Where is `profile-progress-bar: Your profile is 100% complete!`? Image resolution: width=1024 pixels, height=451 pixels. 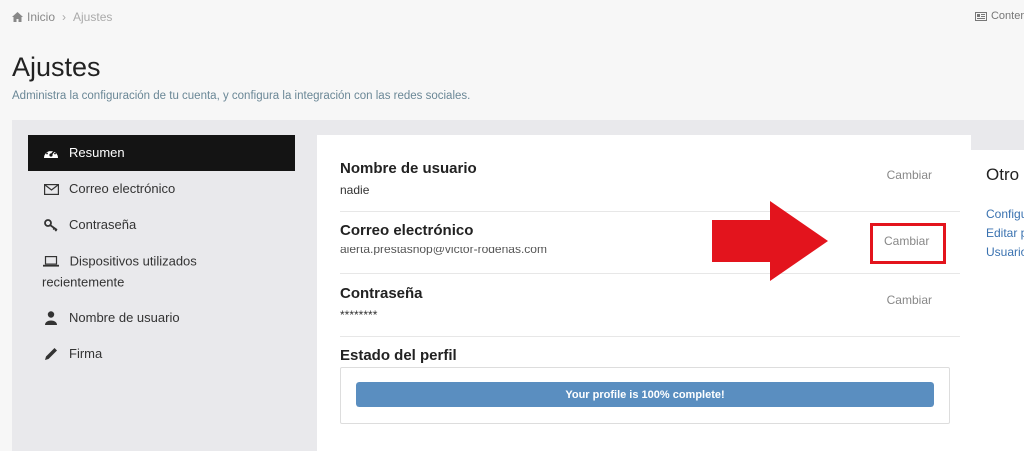
profile-progress-bar: Your profile is 100% complete! is located at coordinates (645, 394).